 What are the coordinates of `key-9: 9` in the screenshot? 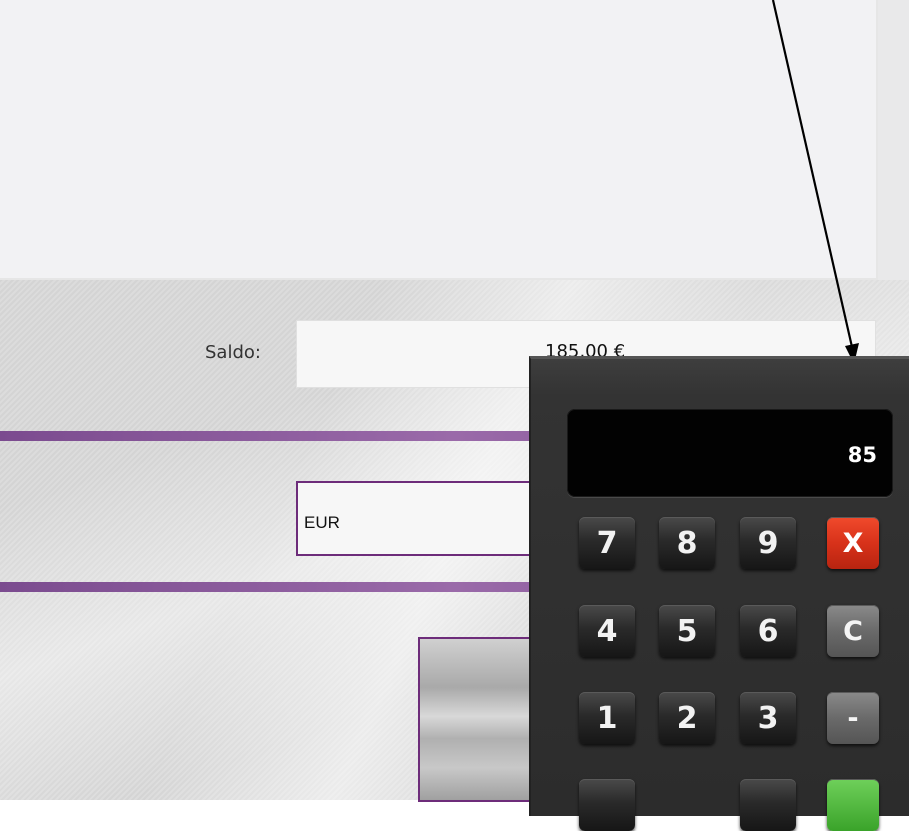 It's located at (768, 543).